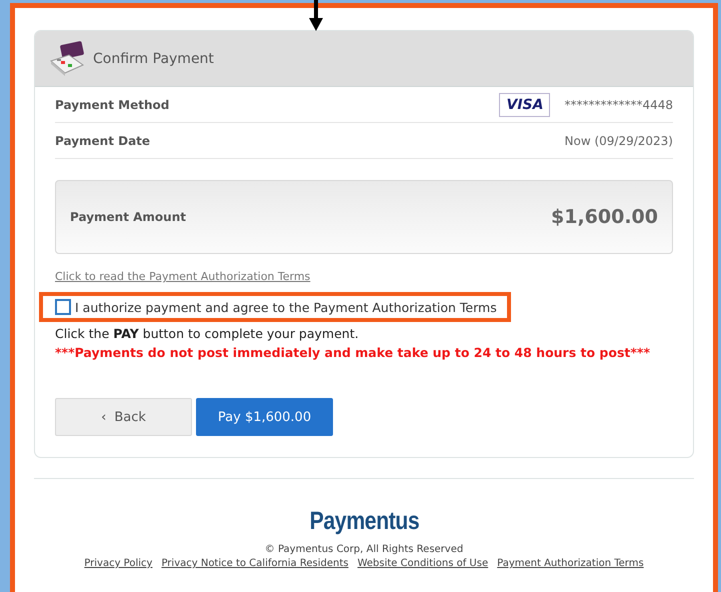 The height and width of the screenshot is (592, 721). Describe the element at coordinates (102, 141) in the screenshot. I see `detail-label: Payment Date` at that location.